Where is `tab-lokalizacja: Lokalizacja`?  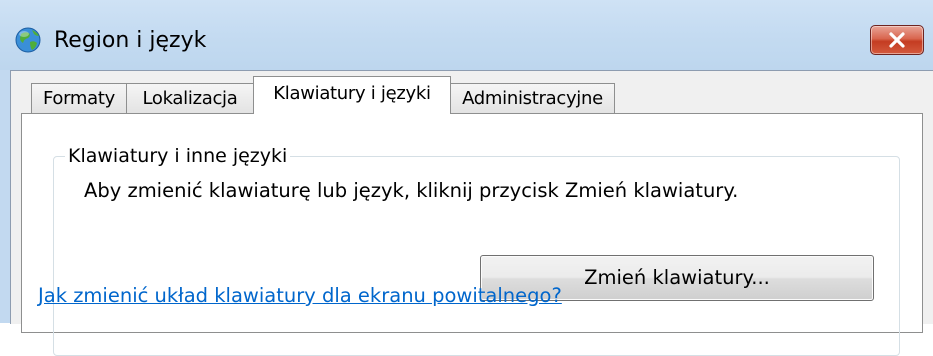
tab-lokalizacja: Lokalizacja is located at coordinates (190, 98).